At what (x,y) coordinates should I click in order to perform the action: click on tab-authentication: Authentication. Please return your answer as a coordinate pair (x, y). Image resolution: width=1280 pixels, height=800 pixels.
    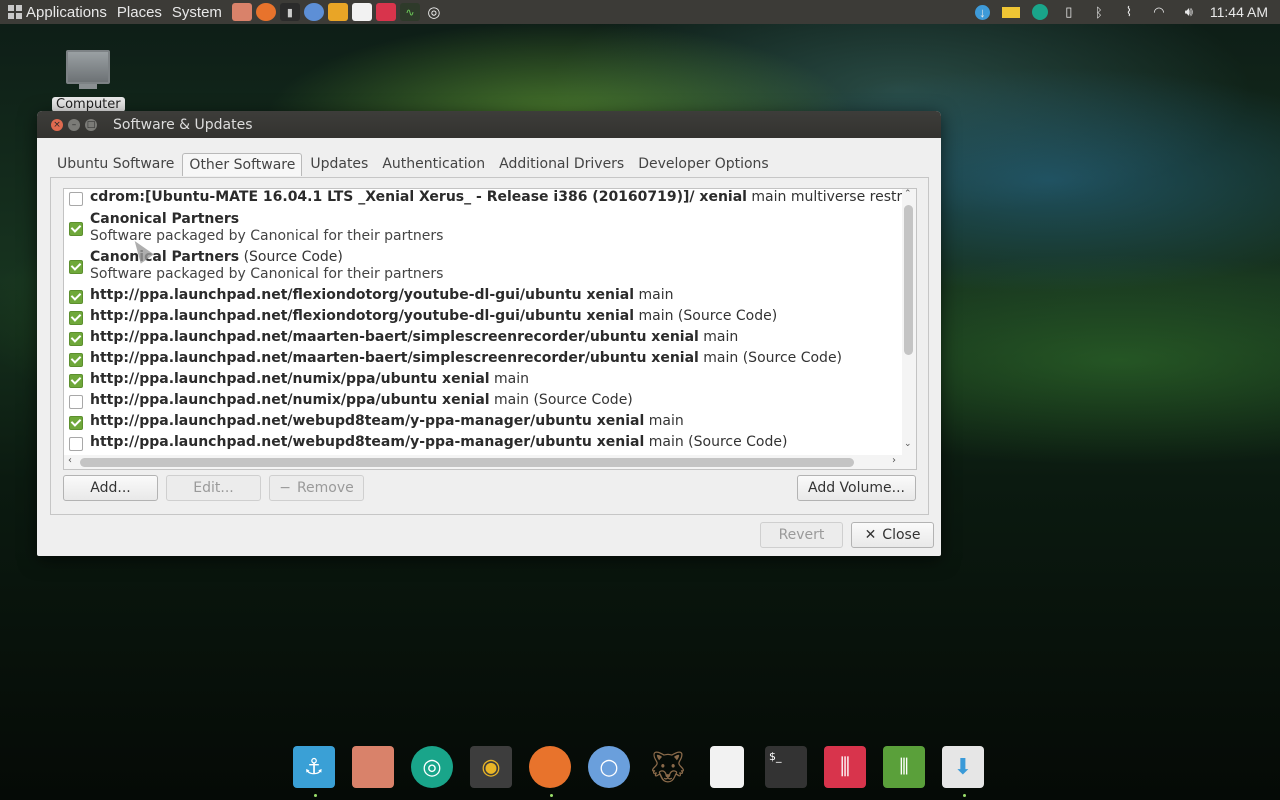
    Looking at the image, I should click on (433, 164).